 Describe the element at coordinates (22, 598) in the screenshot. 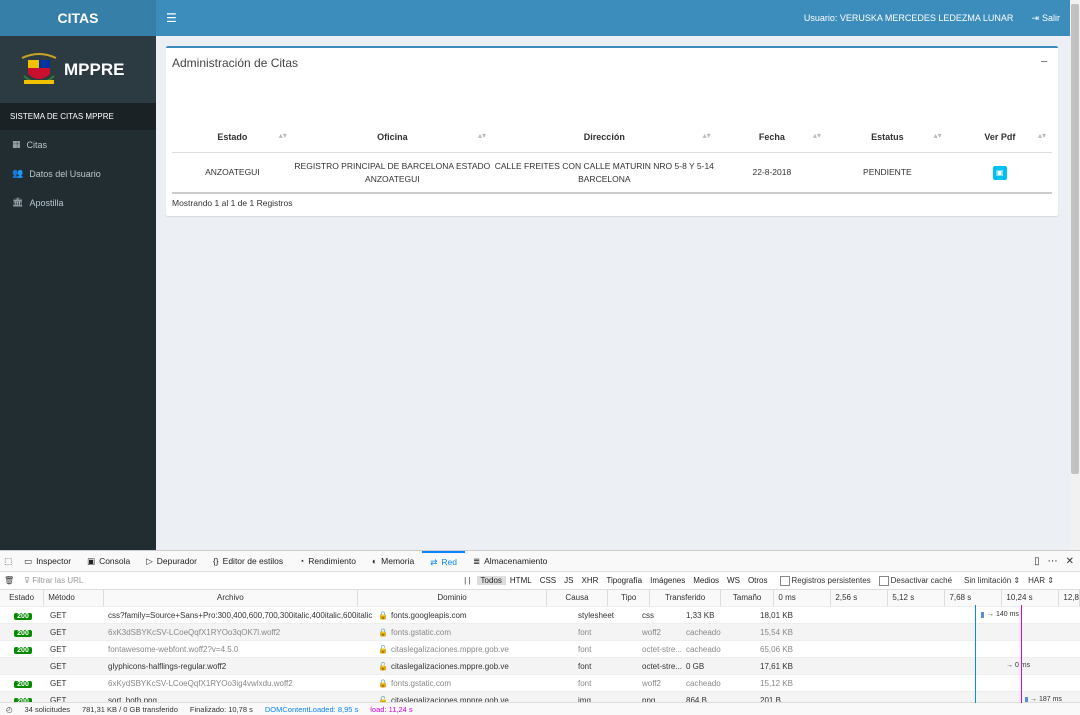

I see `column-header: Estado` at that location.